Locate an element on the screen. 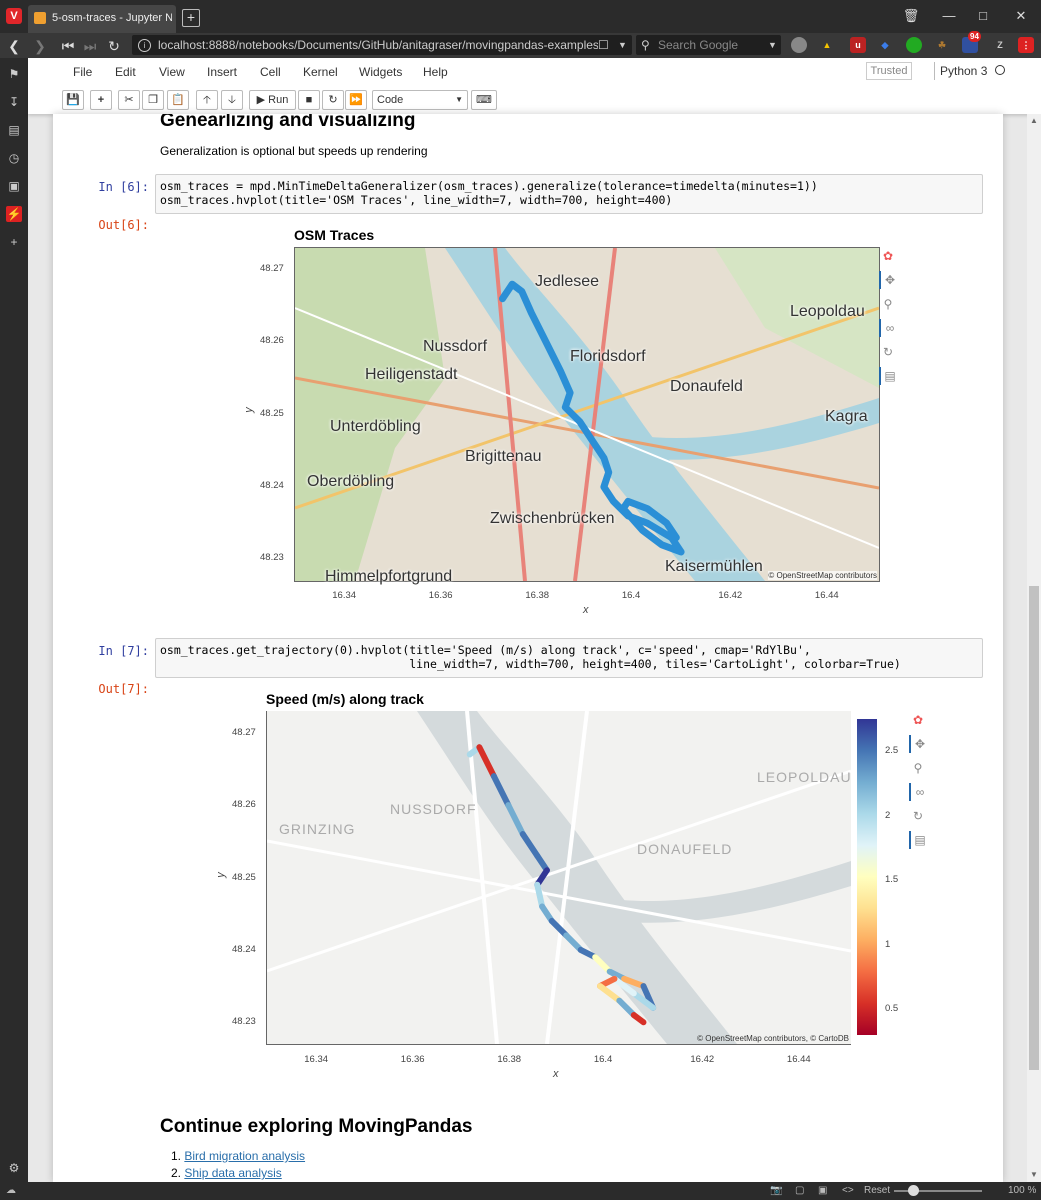  camera-icon: 📷 is located at coordinates (776, 1191).